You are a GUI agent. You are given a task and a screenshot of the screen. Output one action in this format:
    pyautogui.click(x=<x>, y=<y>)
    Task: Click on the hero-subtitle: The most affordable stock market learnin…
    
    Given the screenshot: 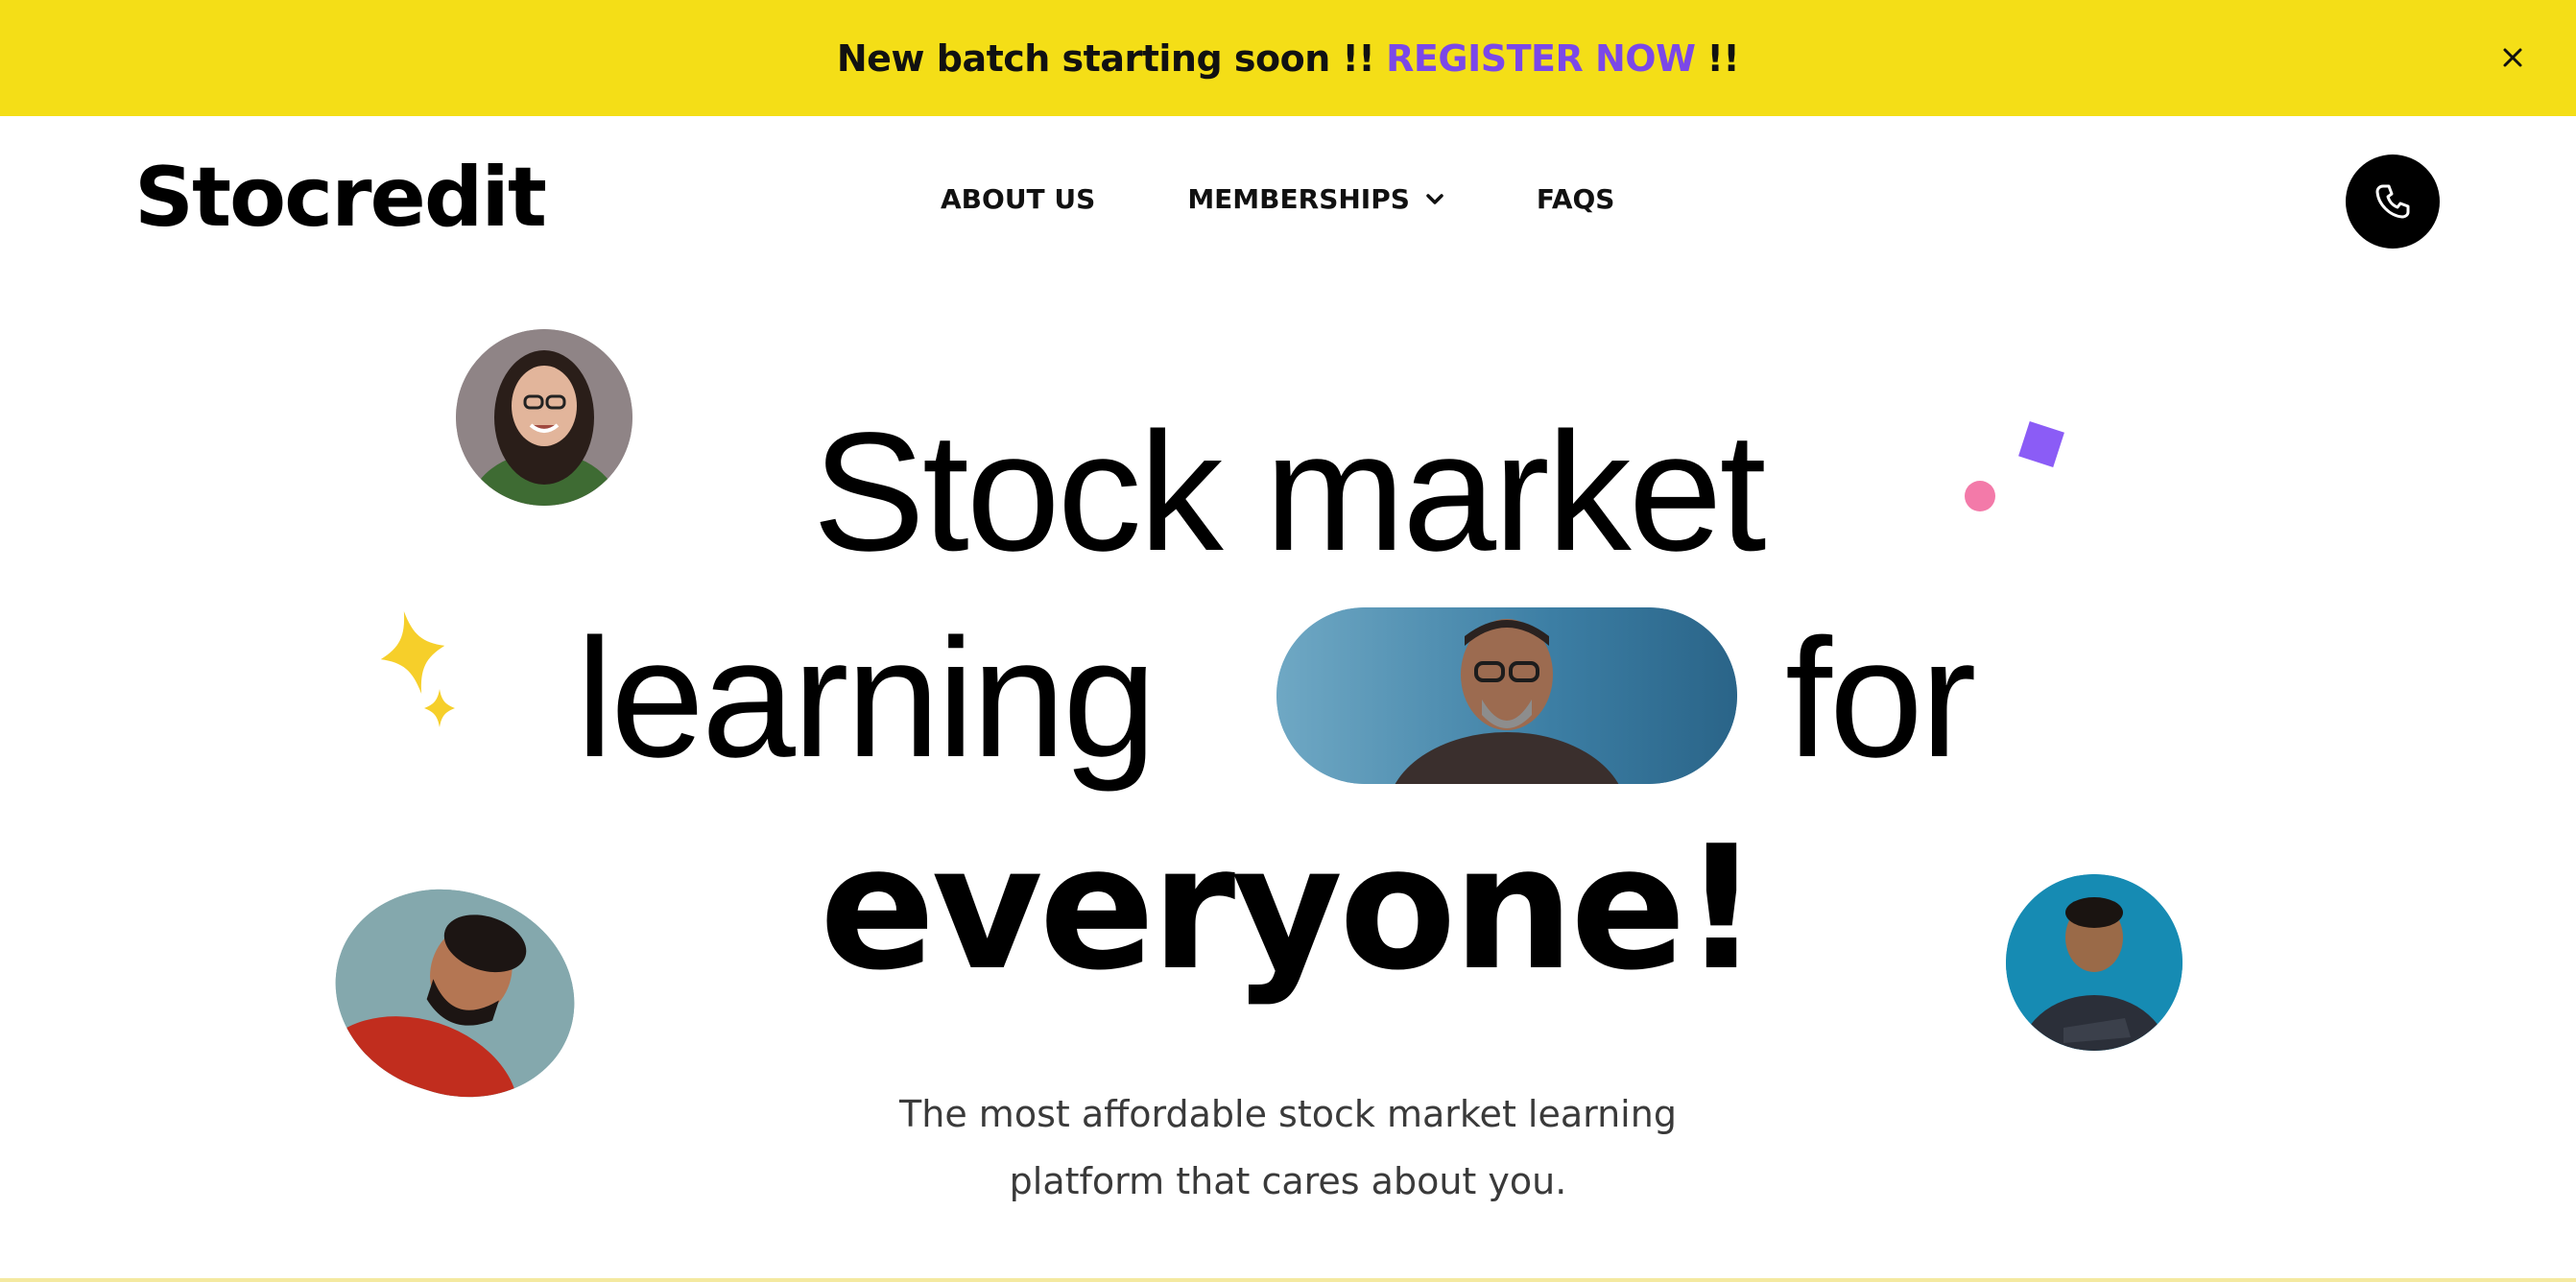 What is the action you would take?
    pyautogui.click(x=1288, y=1147)
    